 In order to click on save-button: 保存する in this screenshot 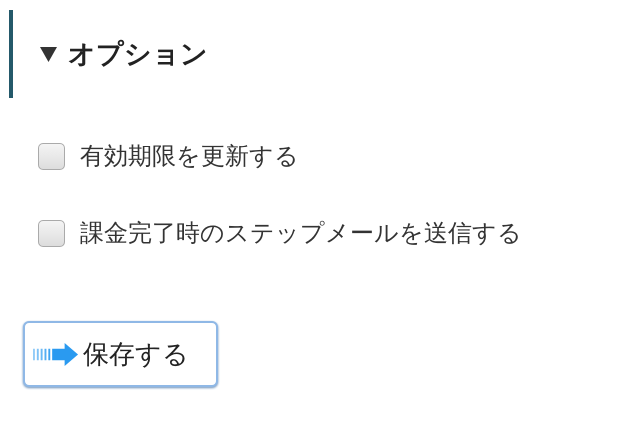, I will do `click(120, 354)`.